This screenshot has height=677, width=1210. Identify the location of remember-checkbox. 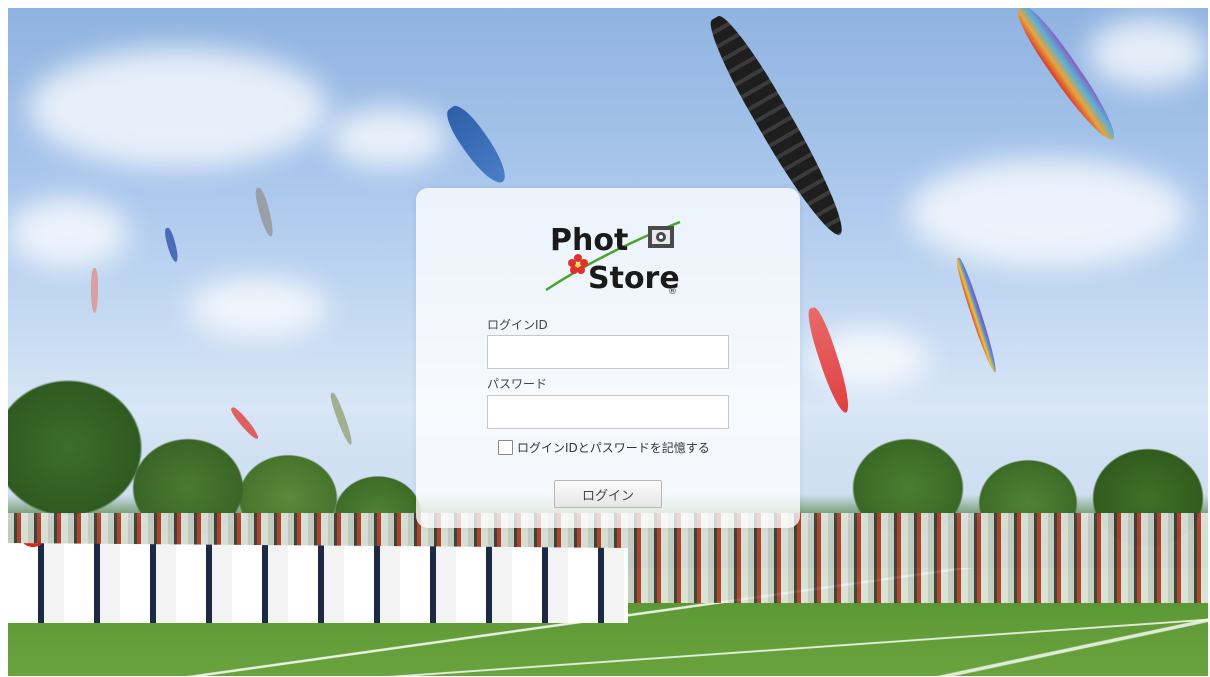
(505, 447).